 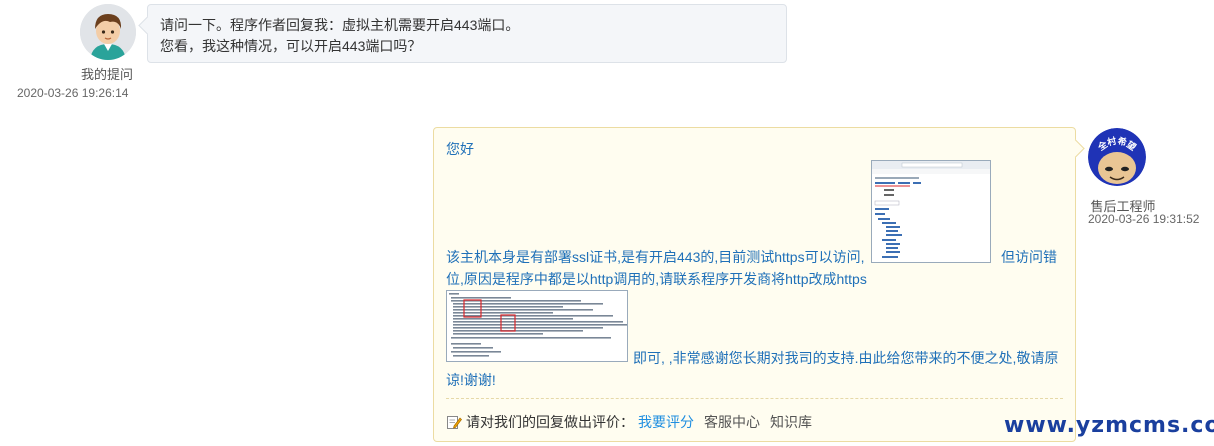 I want to click on rating-prompt: 请对我们的回复做出评价：, so click(x=550, y=422).